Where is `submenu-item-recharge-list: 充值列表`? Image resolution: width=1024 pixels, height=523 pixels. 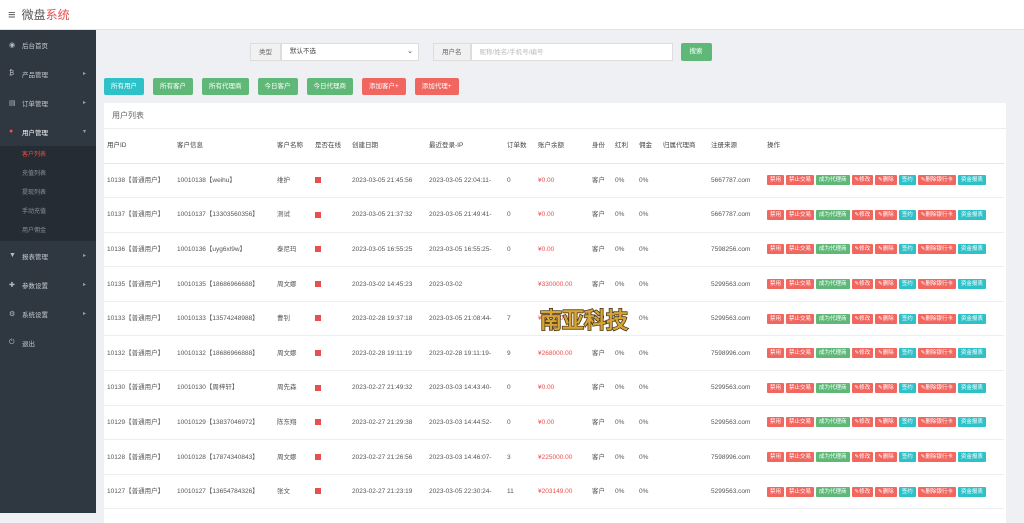 submenu-item-recharge-list: 充值列表 is located at coordinates (48, 174).